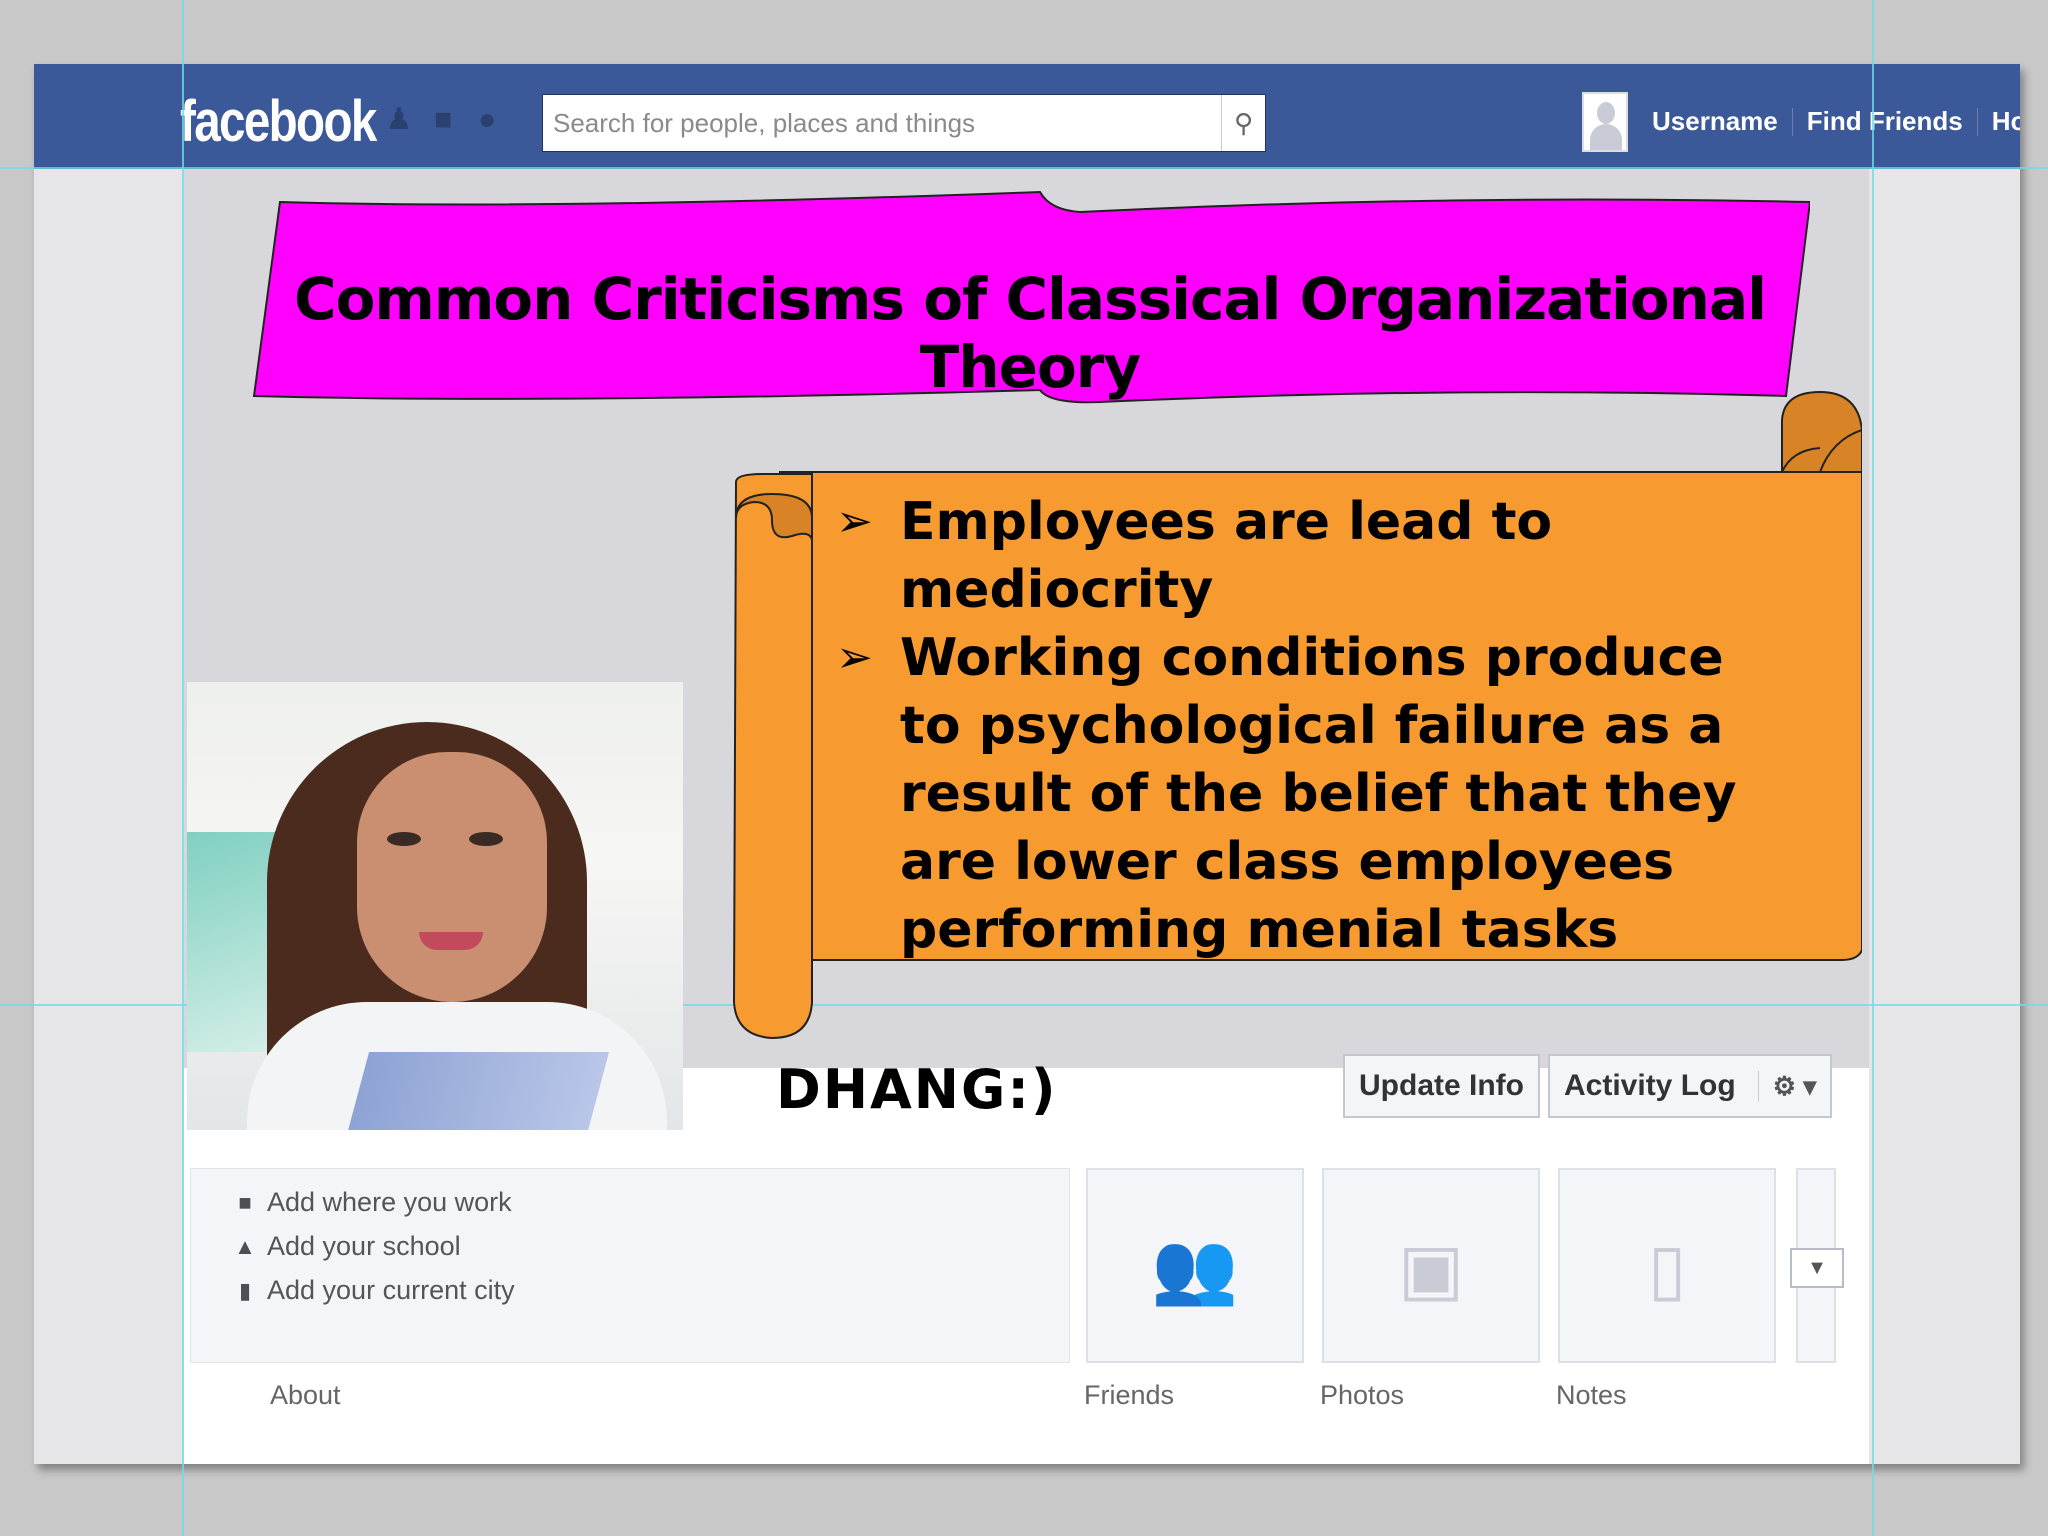  Describe the element at coordinates (1129, 1395) in the screenshot. I see `tab-friends: Friends` at that location.